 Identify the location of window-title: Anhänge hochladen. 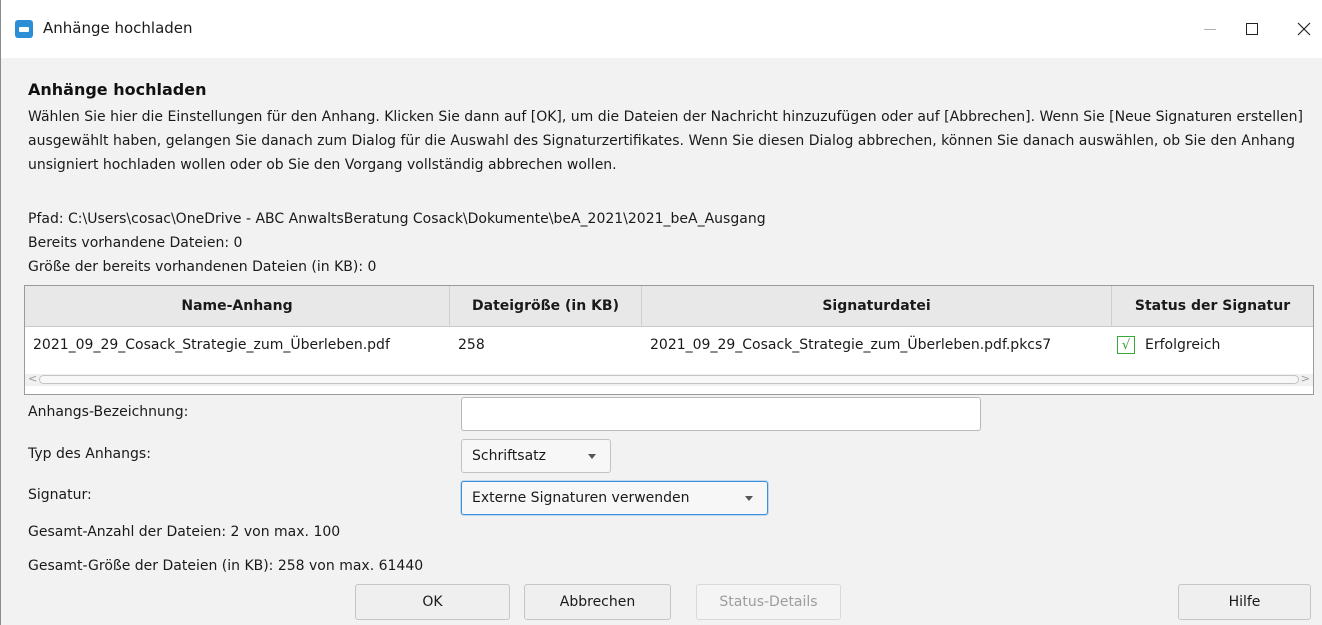
(118, 28).